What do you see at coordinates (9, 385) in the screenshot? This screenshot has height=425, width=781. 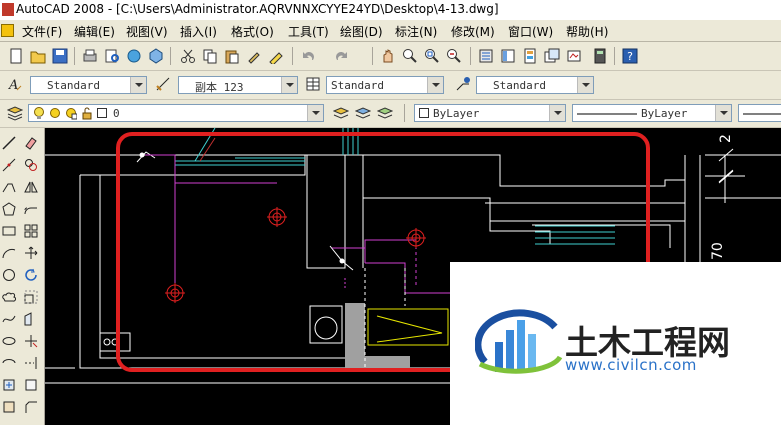 I see `insert-block-icon` at bounding box center [9, 385].